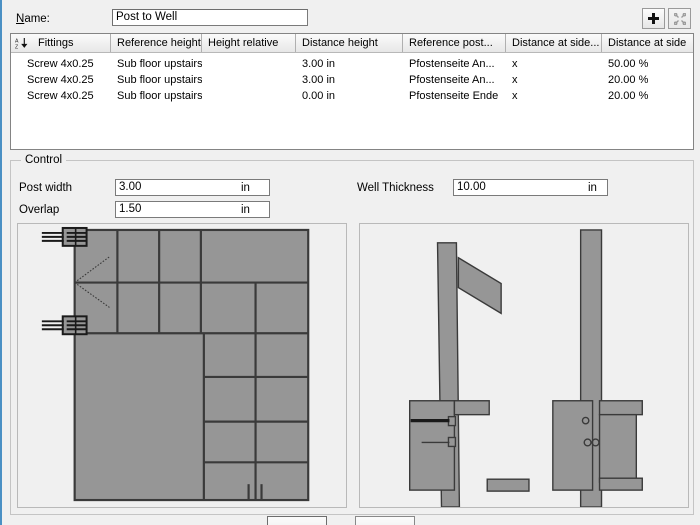 The width and height of the screenshot is (700, 525). I want to click on screw-symbol-middle, so click(64, 325).